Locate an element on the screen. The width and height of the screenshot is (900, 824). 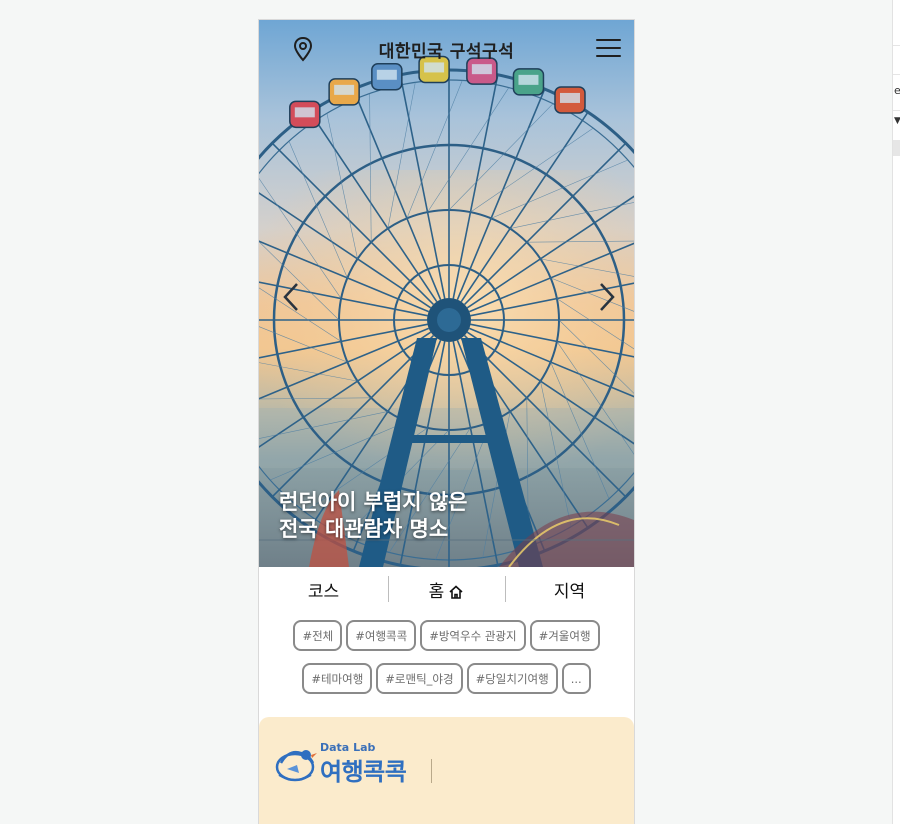
hashtag-day-trip: #당일치기여행 is located at coordinates (512, 678).